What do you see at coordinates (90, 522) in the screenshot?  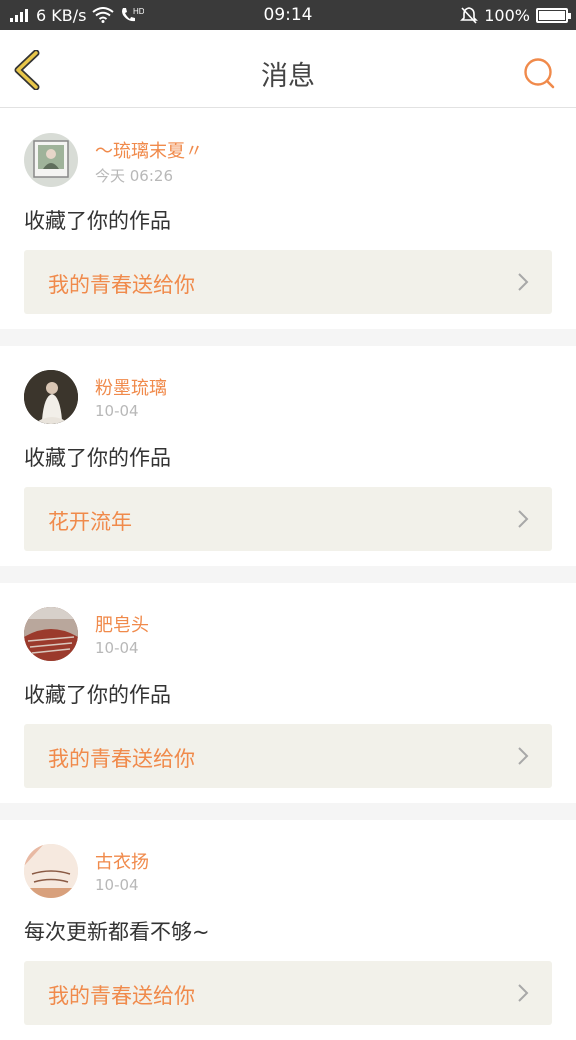 I see `work-title: 花开流年` at bounding box center [90, 522].